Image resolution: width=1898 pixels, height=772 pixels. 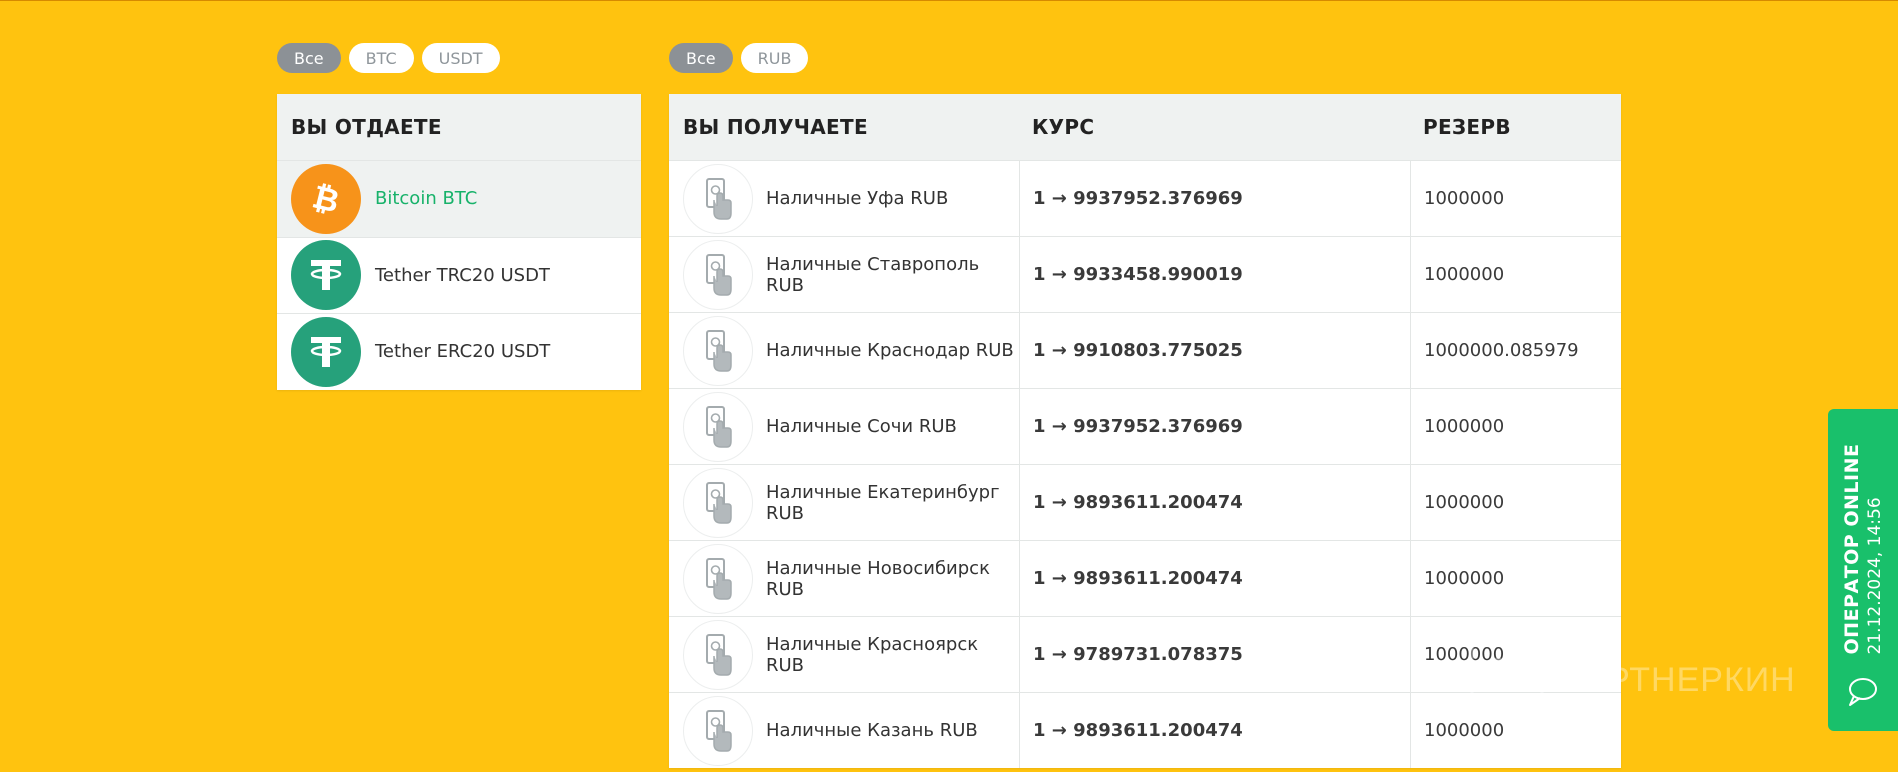 What do you see at coordinates (1467, 127) in the screenshot?
I see `reserve-column-header: РЕЗЕРВ` at bounding box center [1467, 127].